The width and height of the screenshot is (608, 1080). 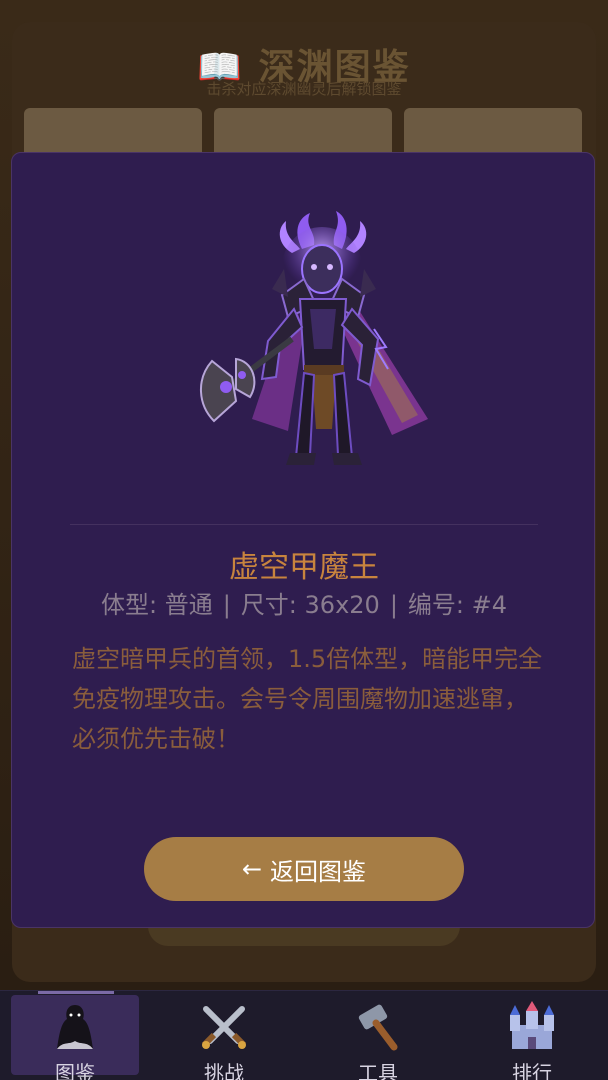 I want to click on nav-label-ranking: 排行, so click(x=532, y=1070).